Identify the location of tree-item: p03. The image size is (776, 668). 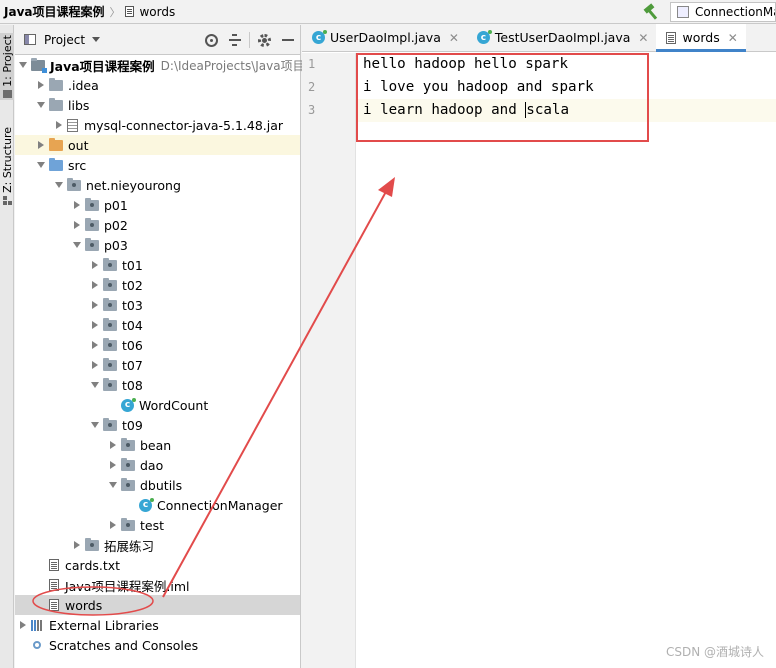
(157, 245).